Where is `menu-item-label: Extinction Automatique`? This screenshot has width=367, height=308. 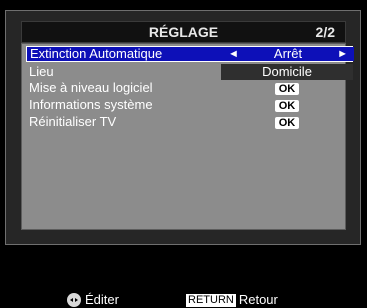
menu-item-label: Extinction Automatique is located at coordinates (96, 53).